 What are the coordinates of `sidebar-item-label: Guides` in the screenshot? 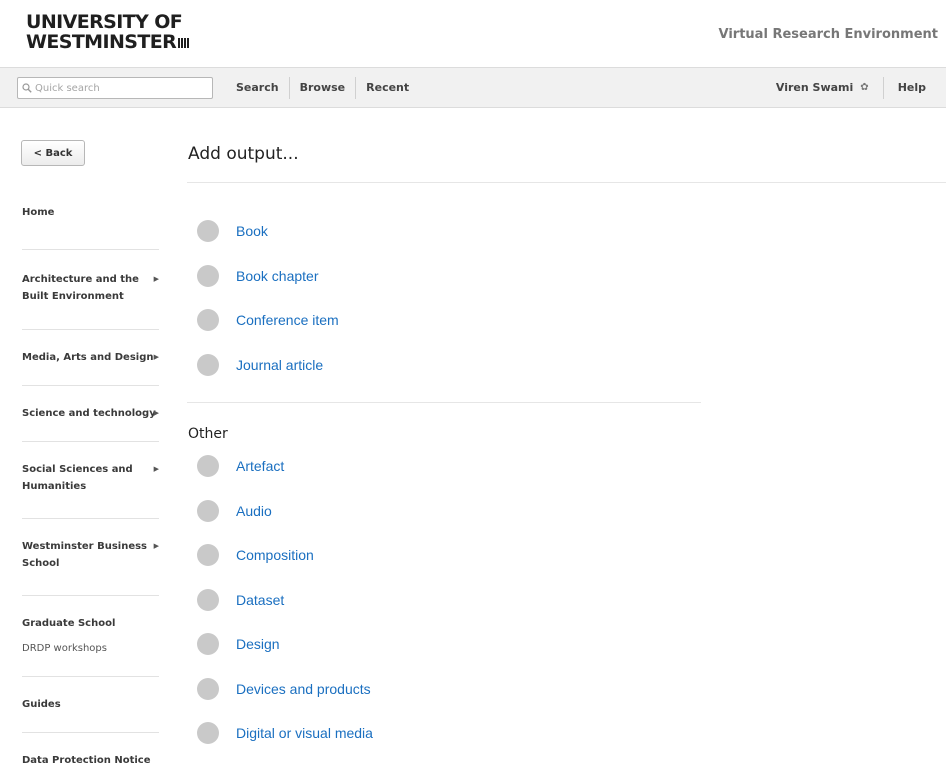 It's located at (41, 704).